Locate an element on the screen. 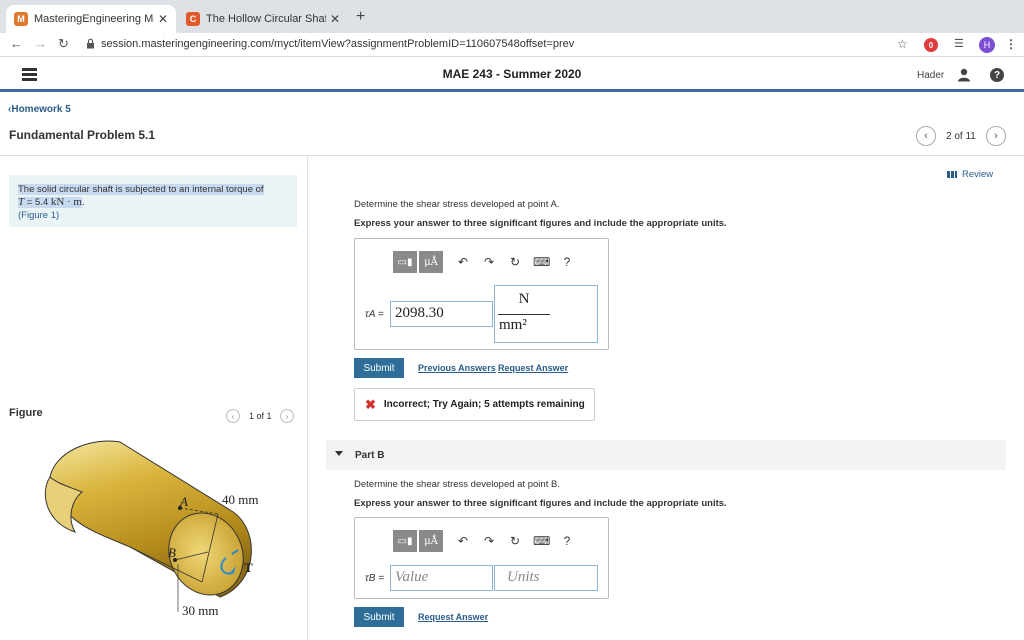  torque-value: = 5.4 is located at coordinates (37, 202).